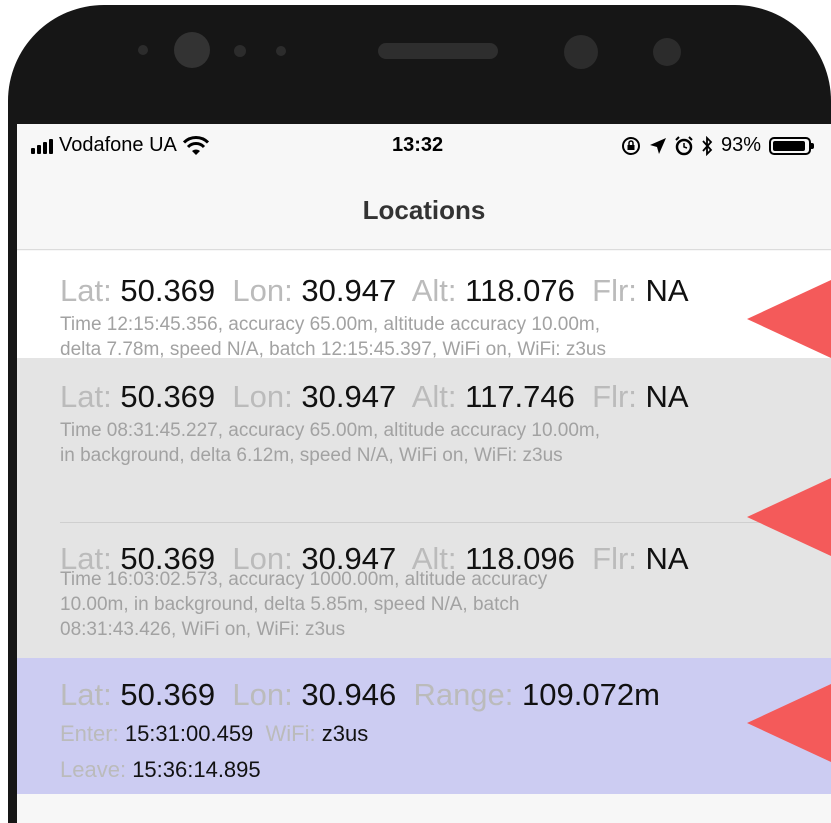 The width and height of the screenshot is (831, 823). What do you see at coordinates (717, 145) in the screenshot?
I see `status-right: 93%` at bounding box center [717, 145].